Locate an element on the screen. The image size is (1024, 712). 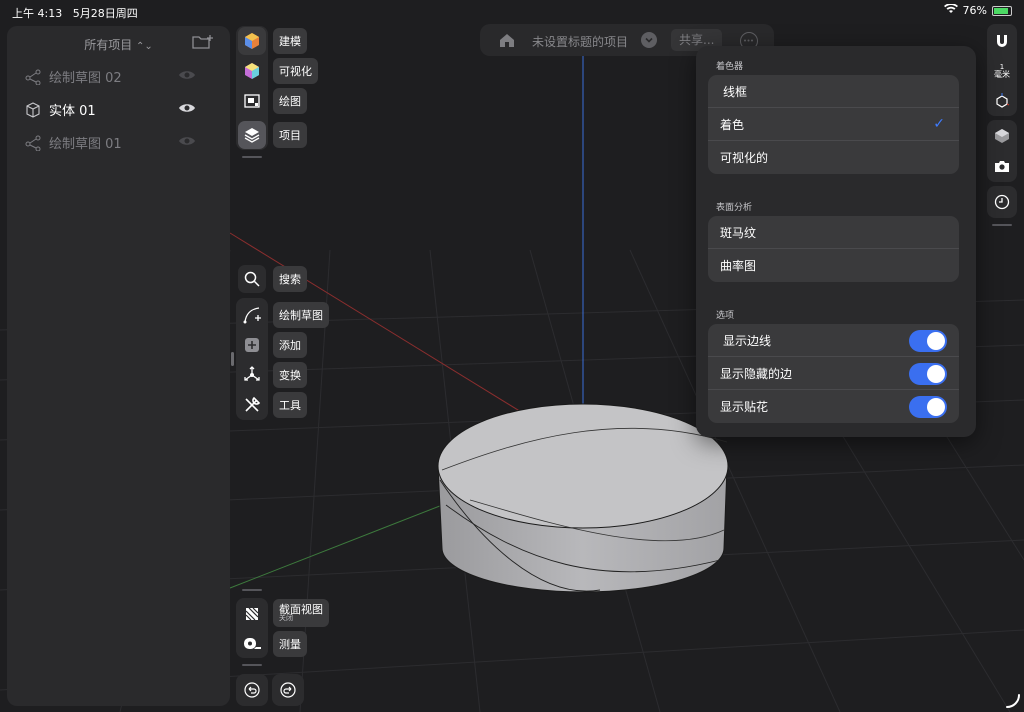
add-icon is located at coordinates (252, 345).